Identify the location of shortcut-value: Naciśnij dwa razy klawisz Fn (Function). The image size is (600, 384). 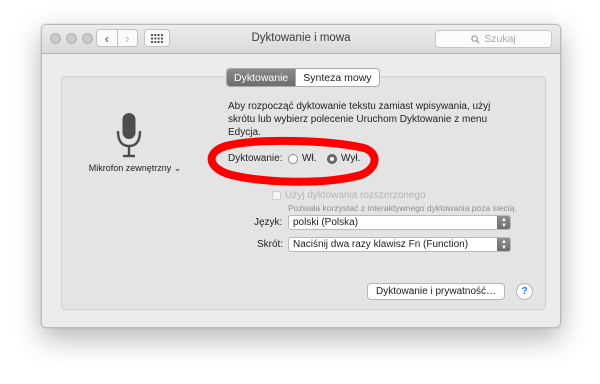
(381, 244).